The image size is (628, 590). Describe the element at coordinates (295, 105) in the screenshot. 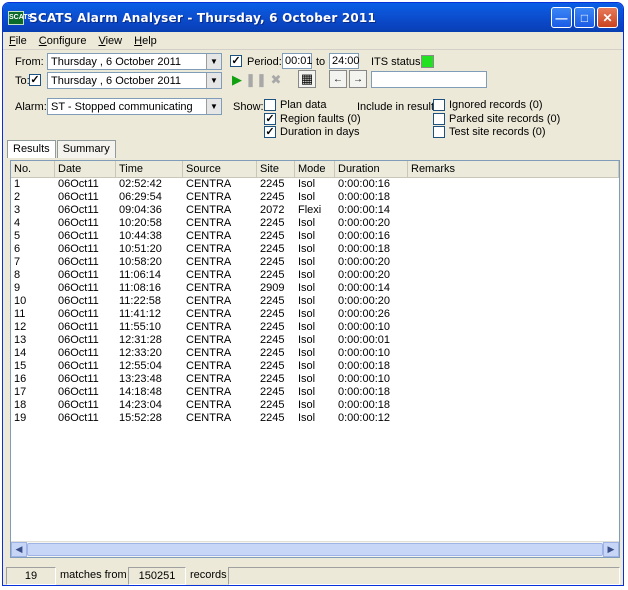

I see `show-plan-data-option: Plan data` at that location.